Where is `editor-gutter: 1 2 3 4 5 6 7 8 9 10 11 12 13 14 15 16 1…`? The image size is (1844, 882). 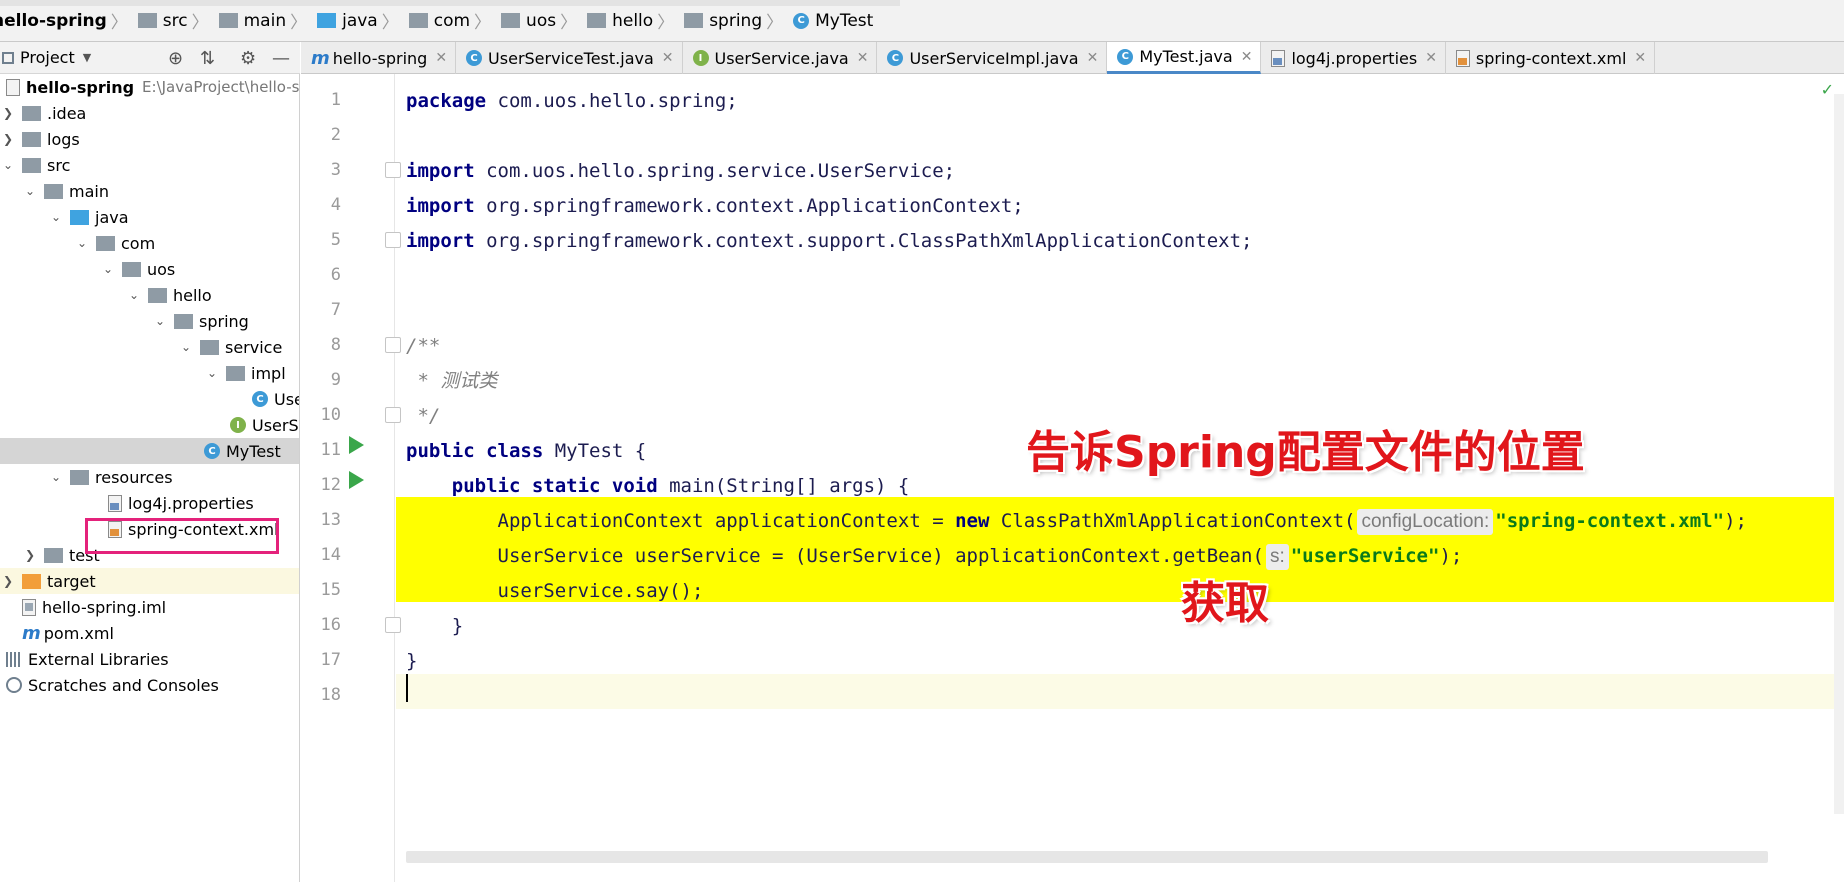 editor-gutter: 1 2 3 4 5 6 7 8 9 10 11 12 13 14 15 16 1… is located at coordinates (351, 478).